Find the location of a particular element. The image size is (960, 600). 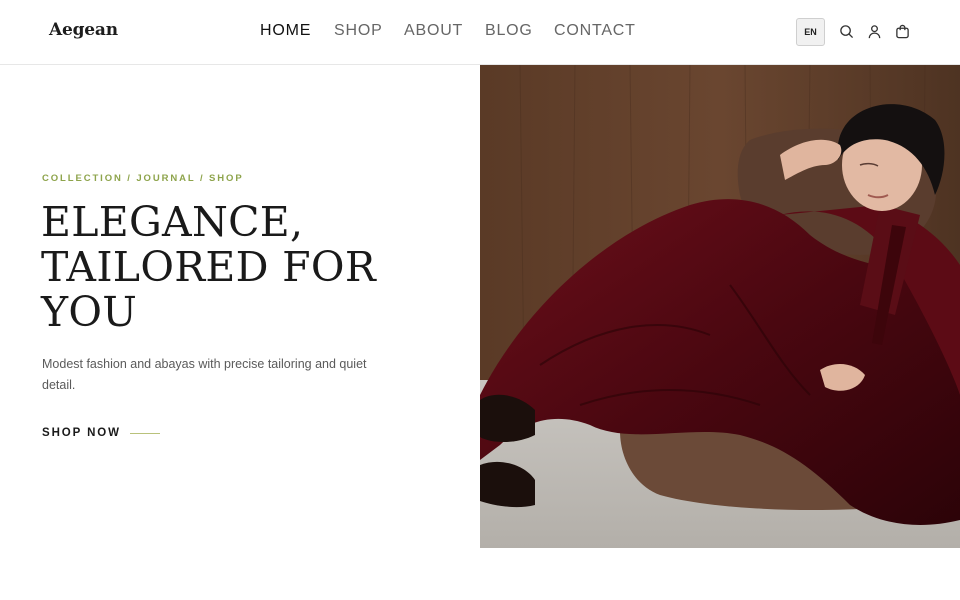

nav-item-blog: BLOG is located at coordinates (509, 31).